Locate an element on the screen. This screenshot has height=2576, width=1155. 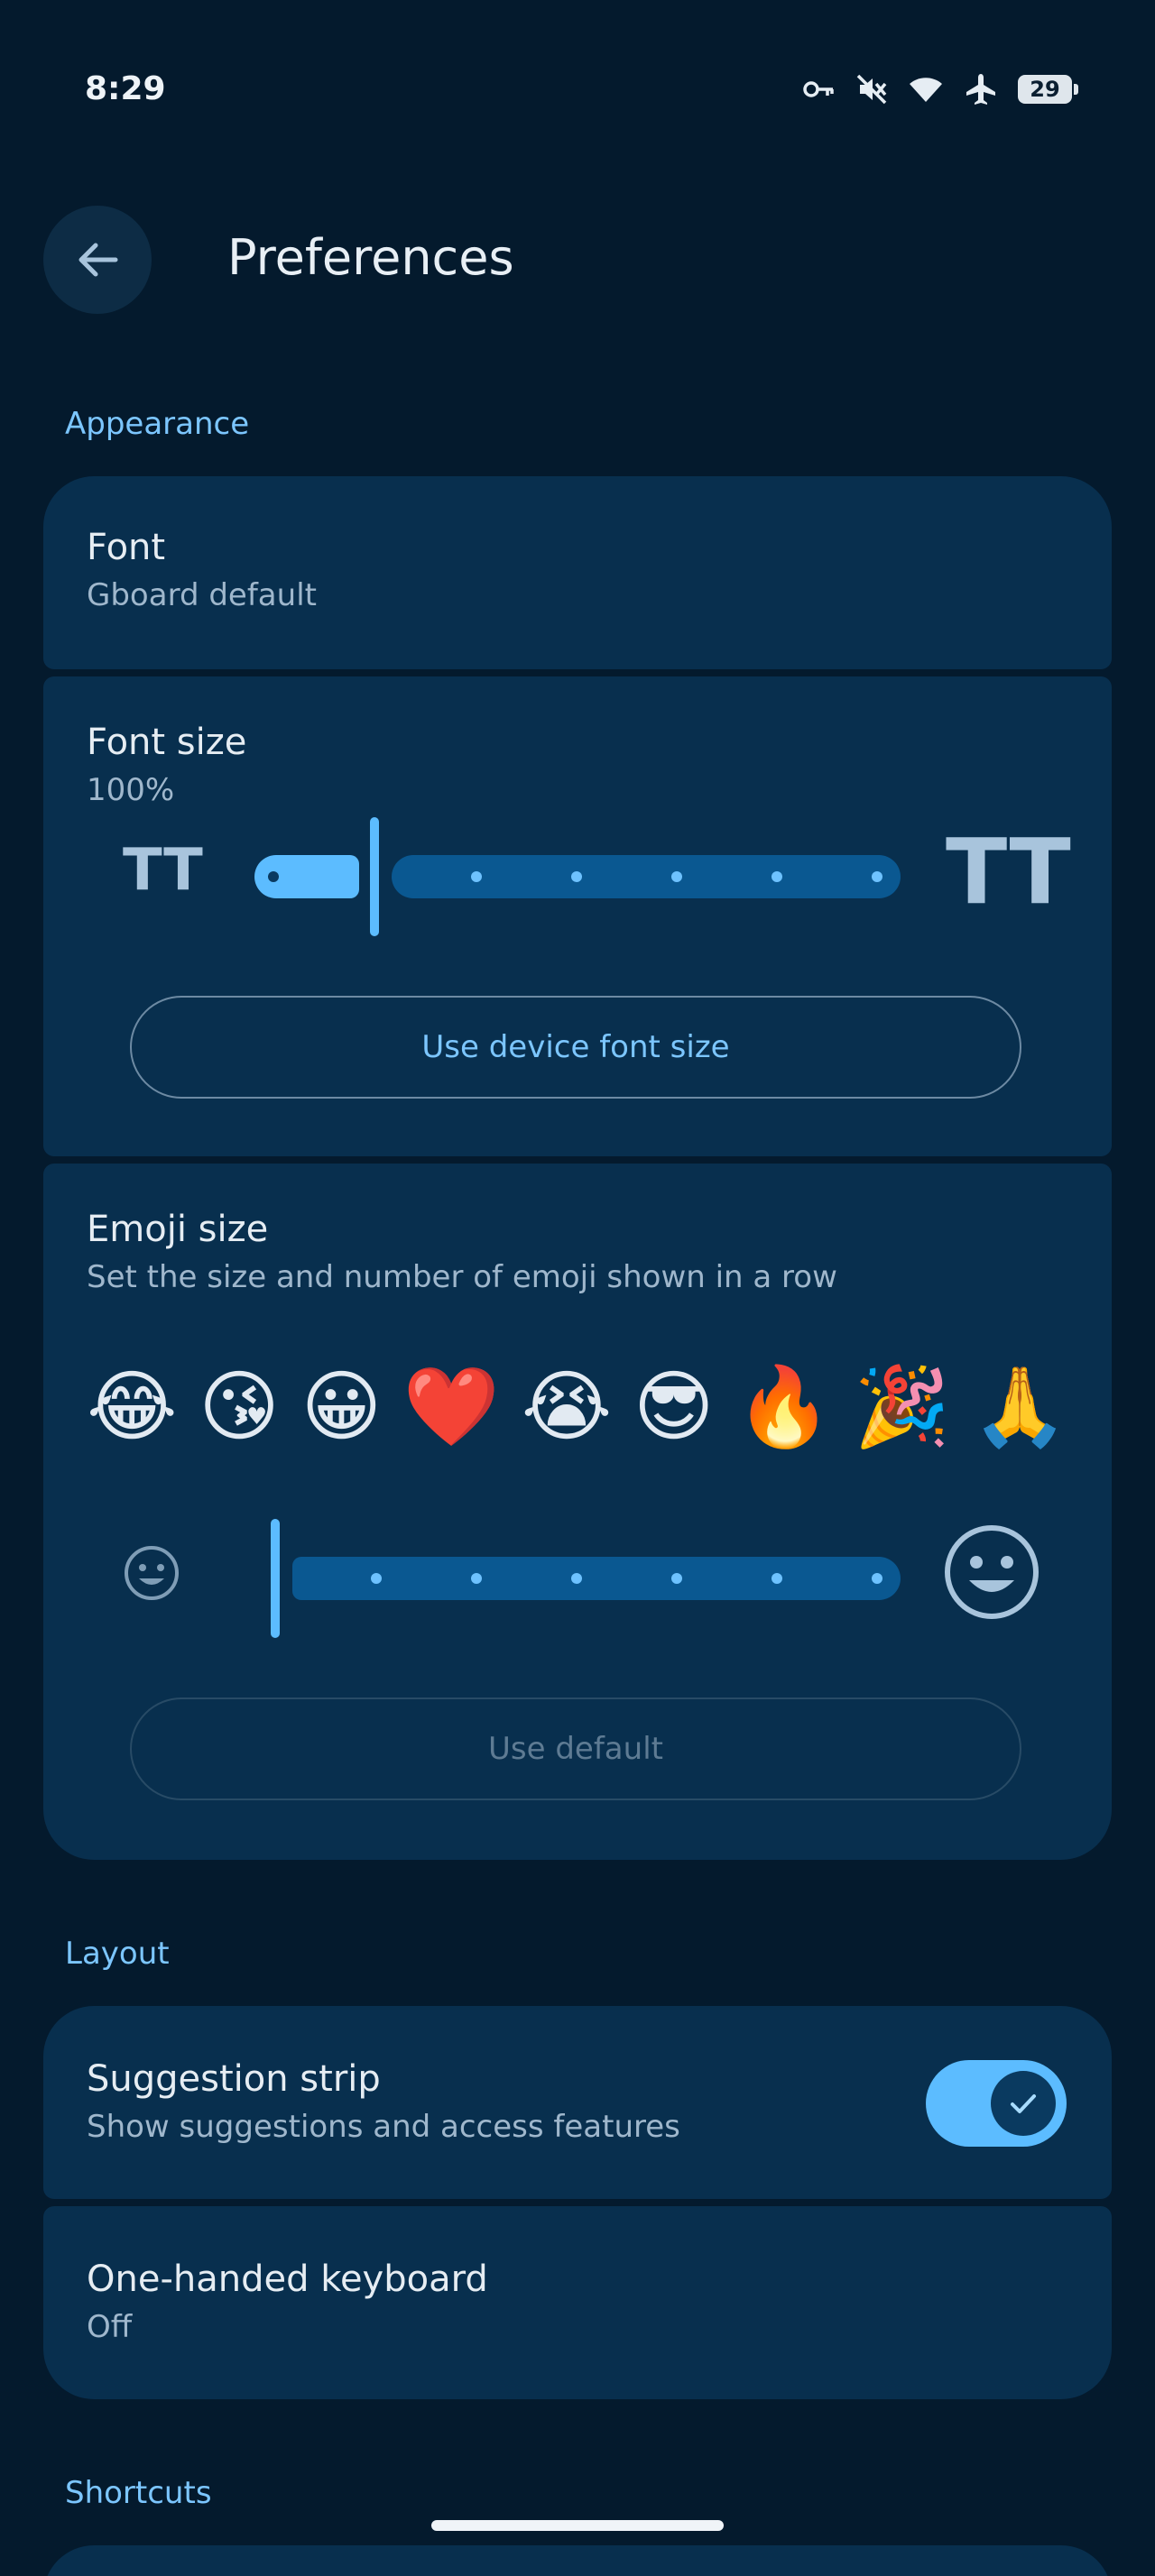
page-title: Preferences is located at coordinates (370, 257).